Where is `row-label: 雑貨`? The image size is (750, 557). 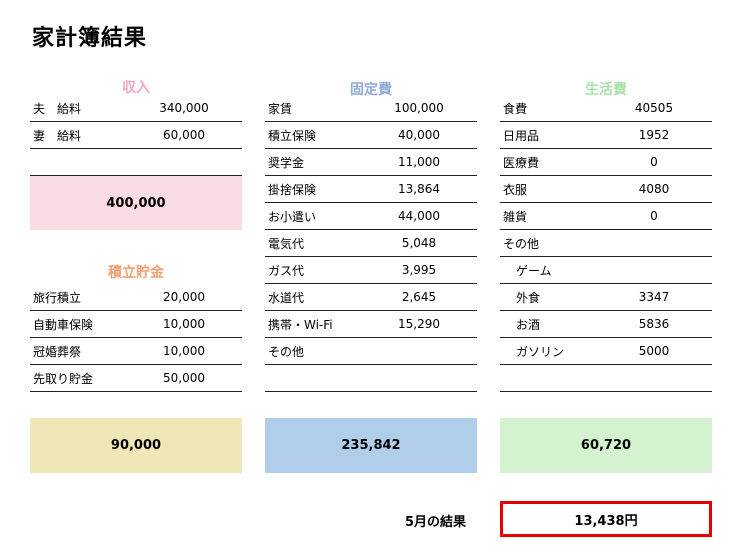
row-label: 雑貨 is located at coordinates (515, 216).